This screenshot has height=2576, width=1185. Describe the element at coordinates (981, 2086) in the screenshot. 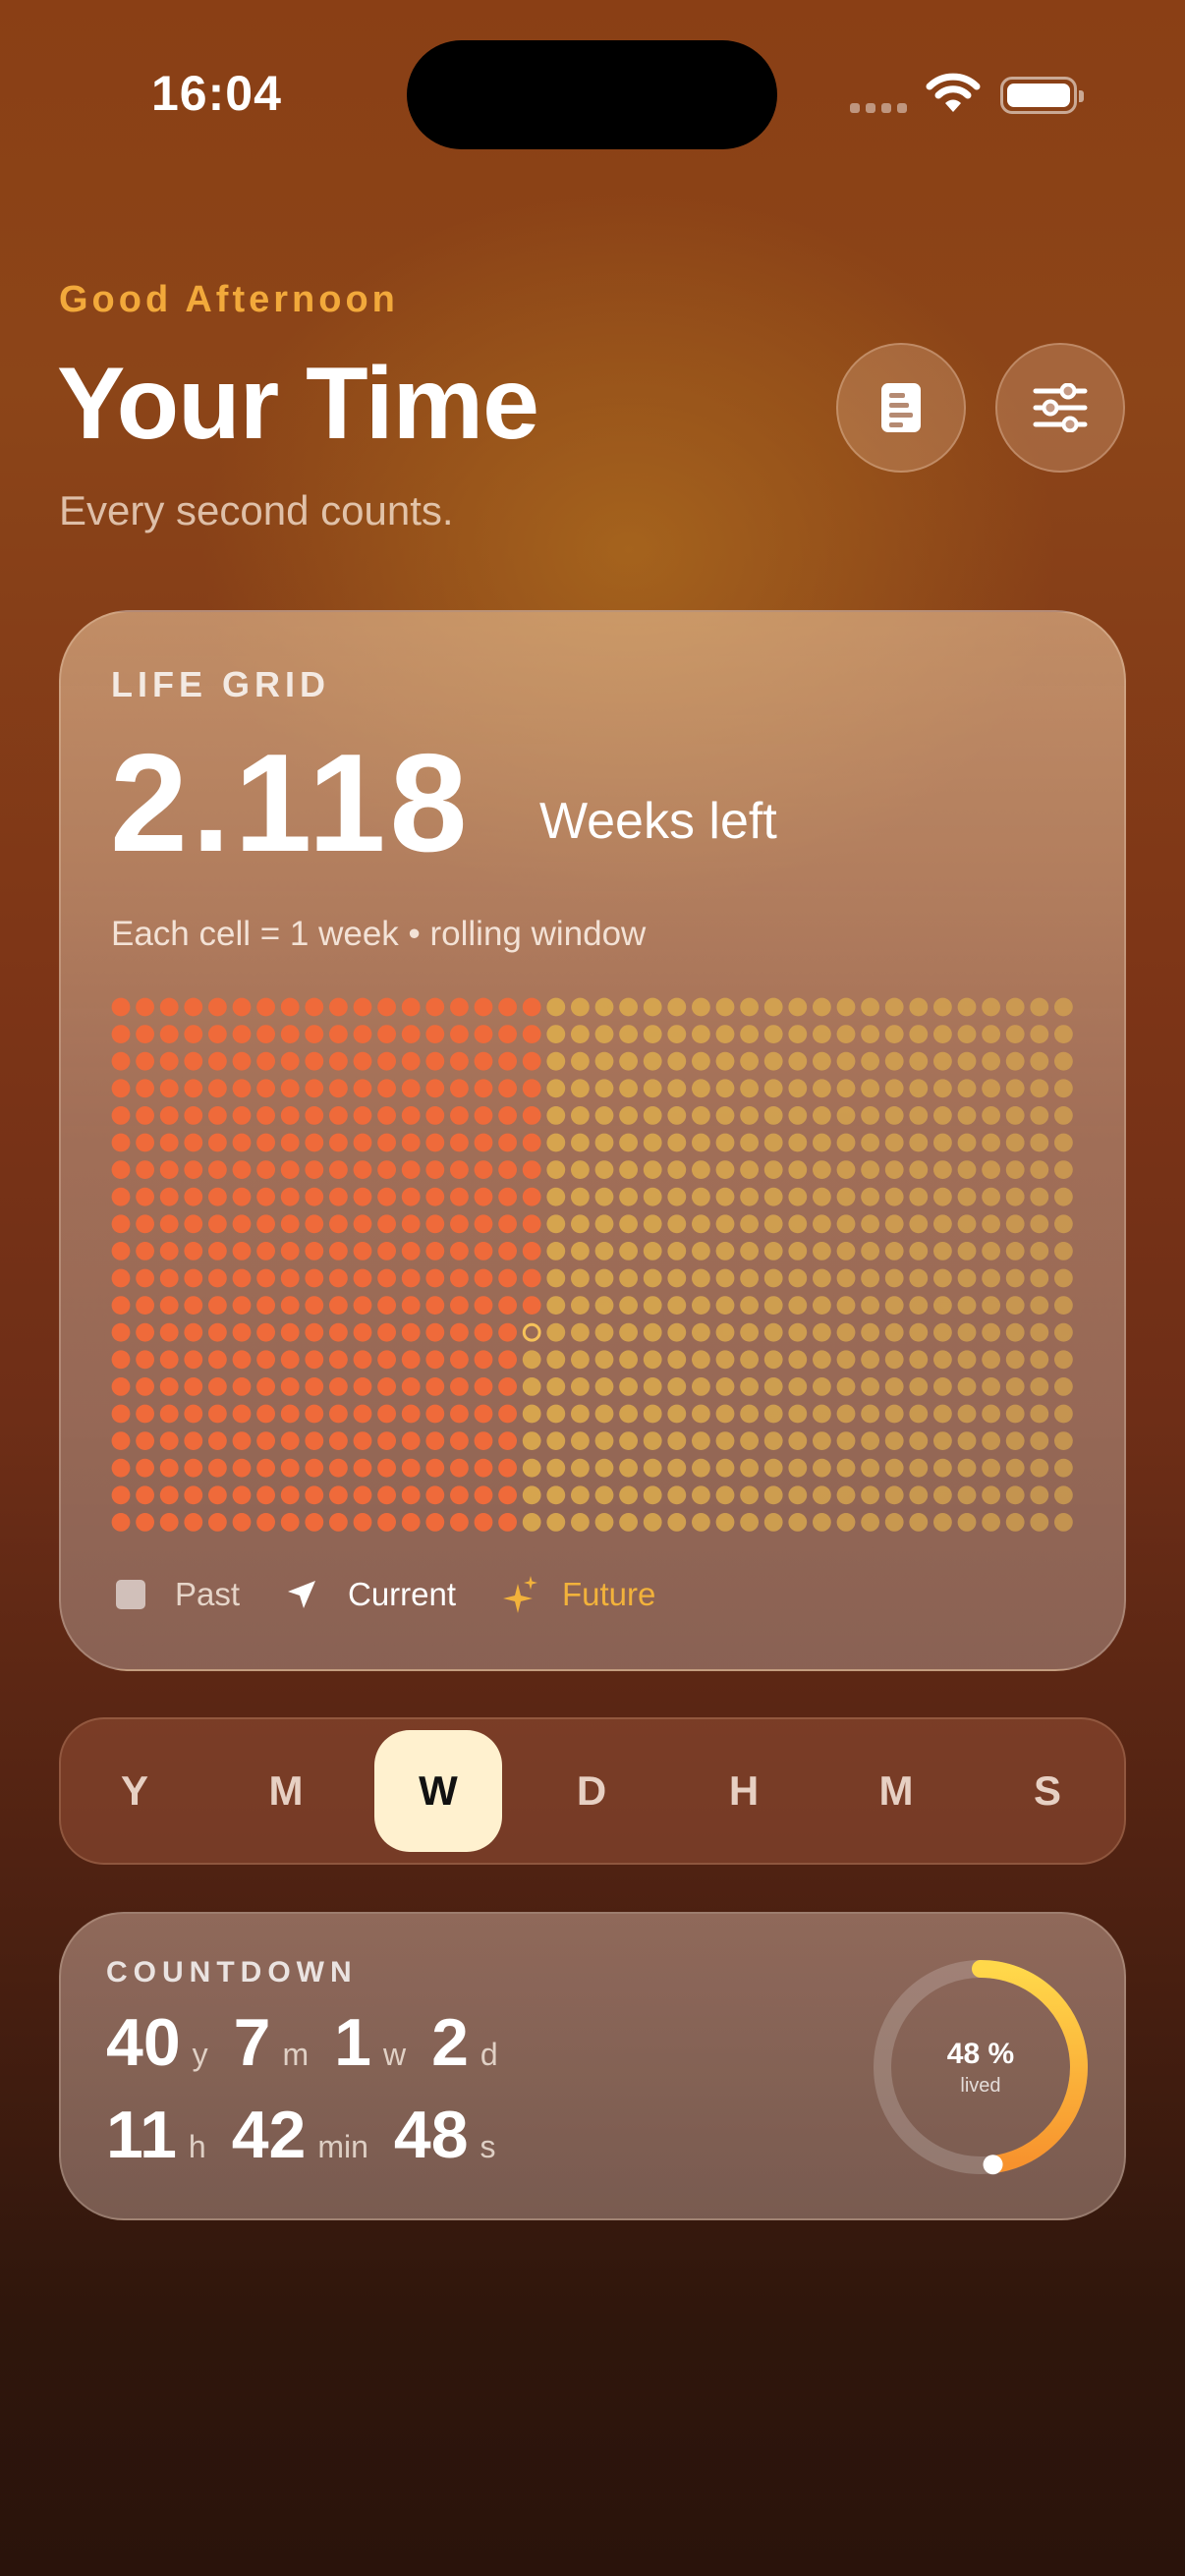

I see `lived-caption: lived` at that location.